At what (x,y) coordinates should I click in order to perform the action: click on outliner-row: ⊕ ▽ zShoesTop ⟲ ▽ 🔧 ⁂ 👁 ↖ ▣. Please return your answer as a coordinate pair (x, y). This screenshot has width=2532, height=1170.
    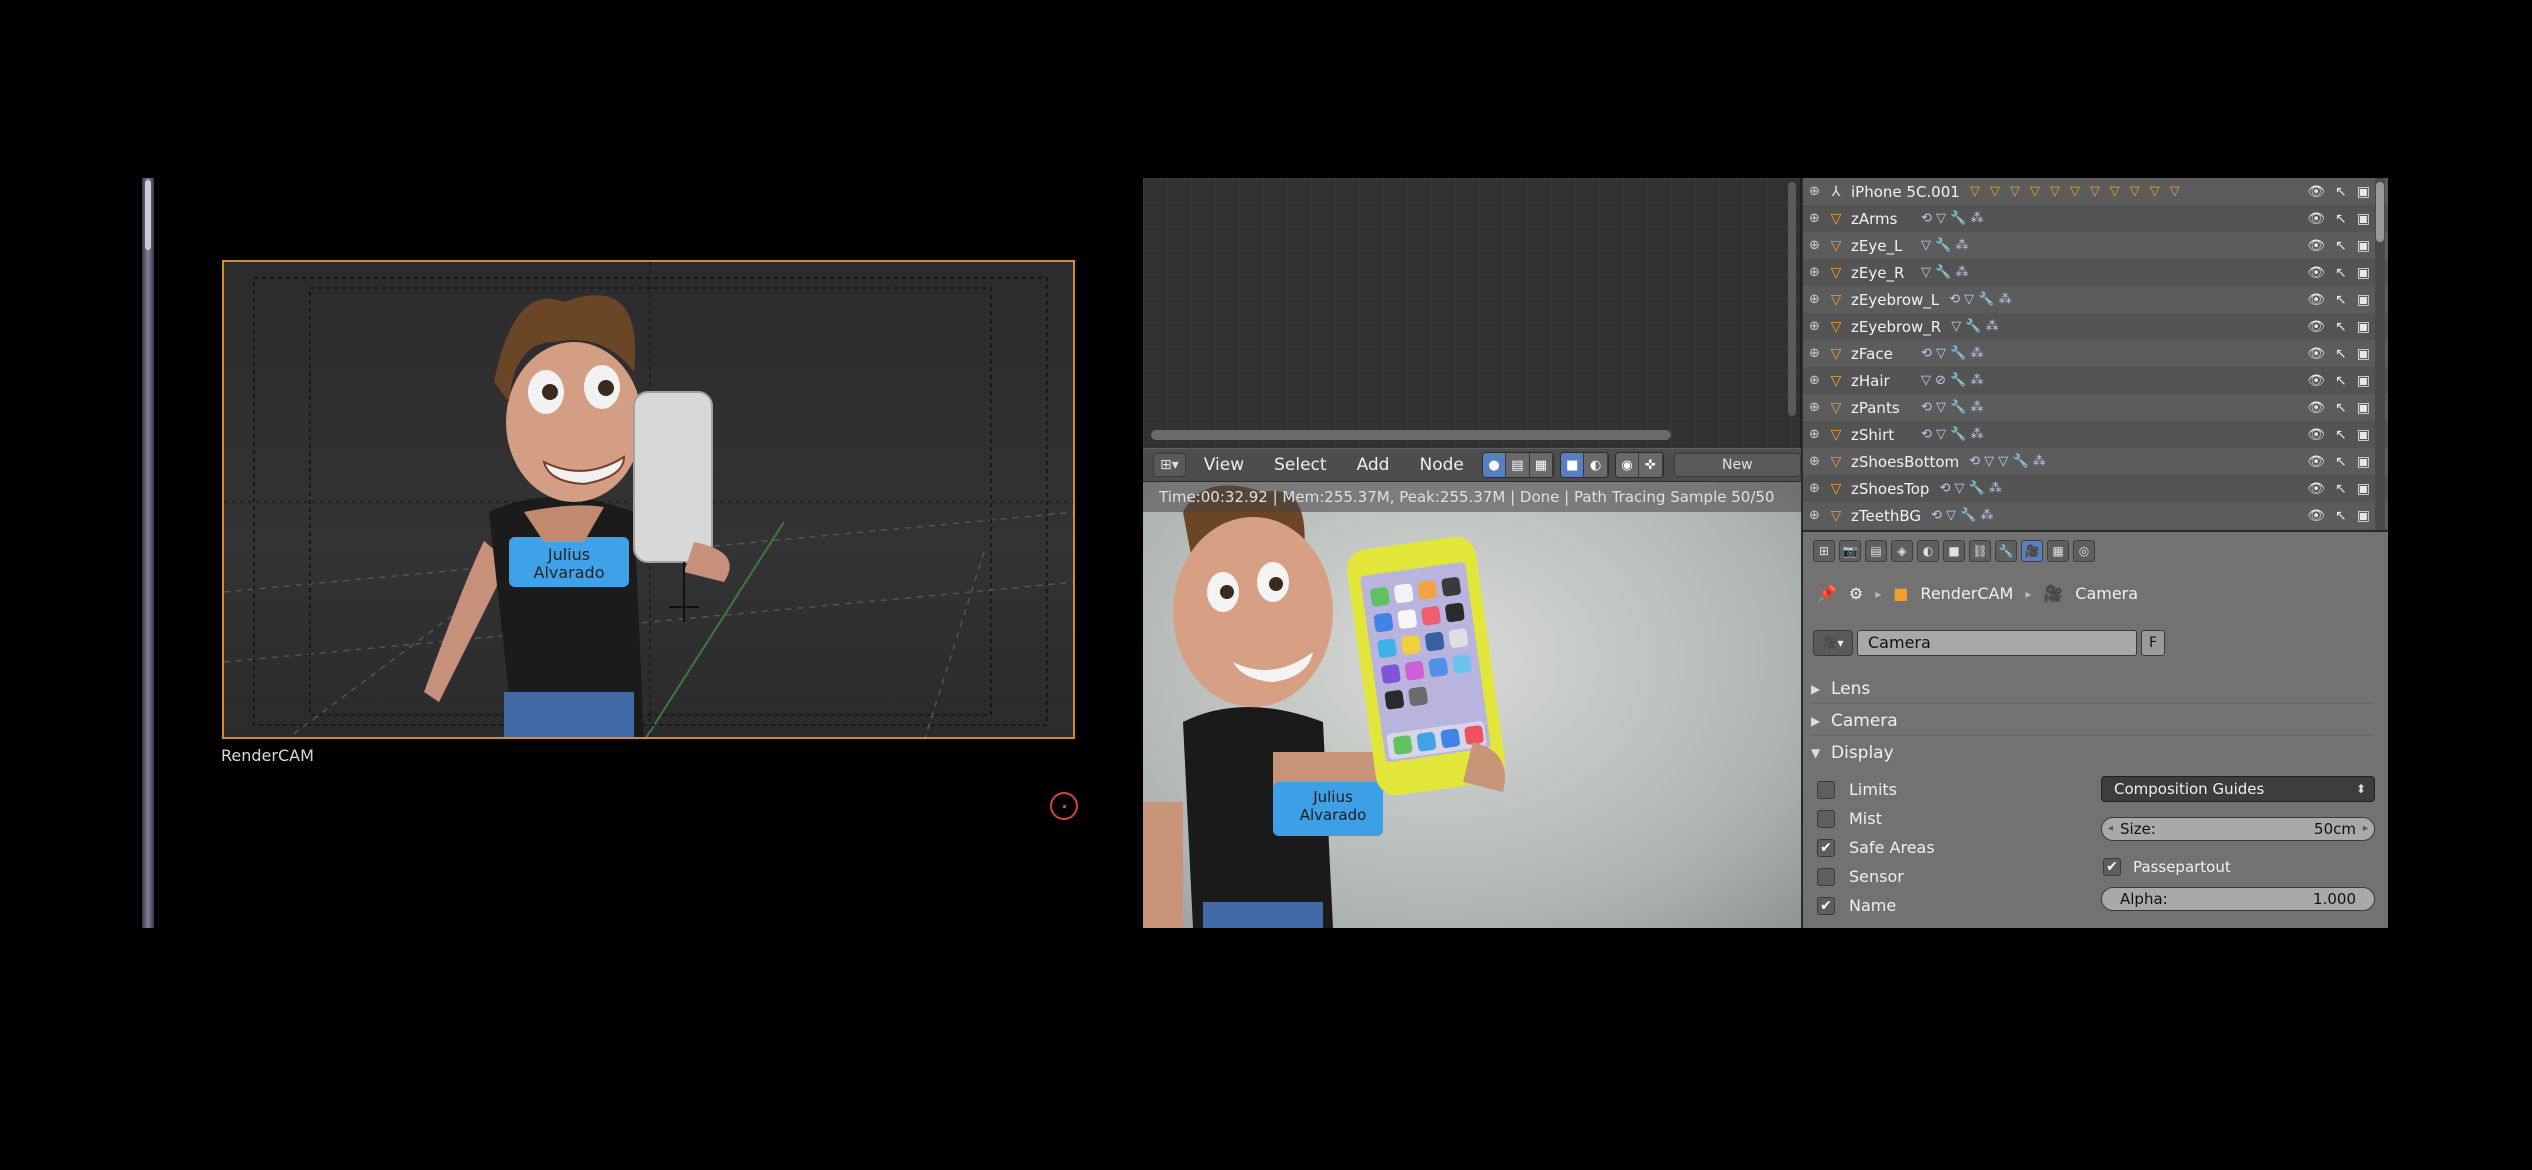
    Looking at the image, I should click on (2095, 488).